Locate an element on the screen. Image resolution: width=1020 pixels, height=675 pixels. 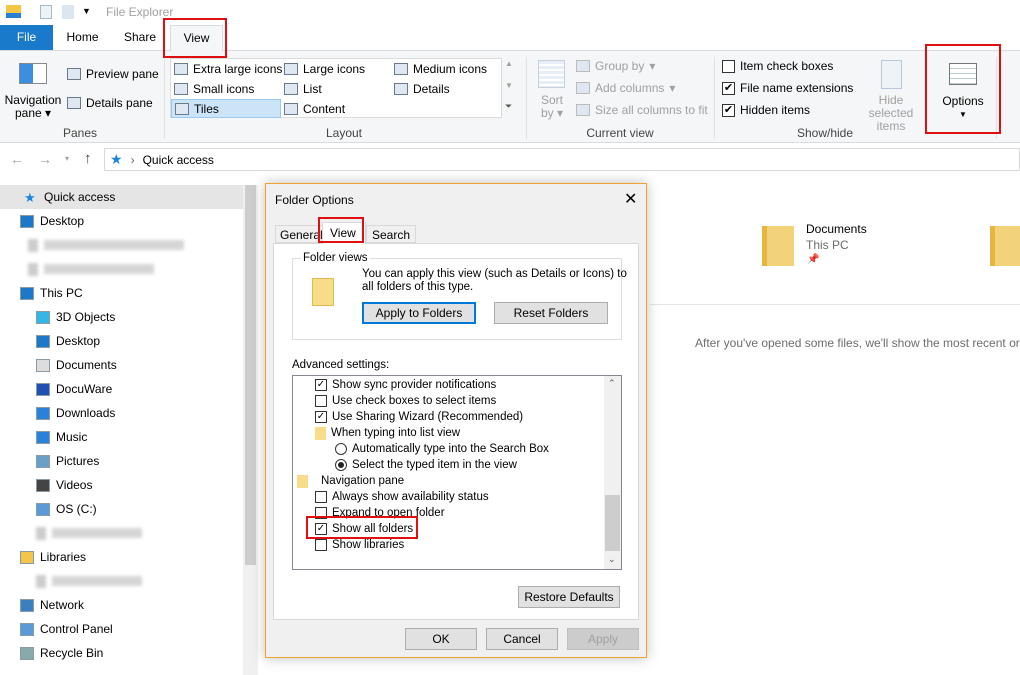
sidebar-item-label: Recycle Bin is located at coordinates (72, 653).